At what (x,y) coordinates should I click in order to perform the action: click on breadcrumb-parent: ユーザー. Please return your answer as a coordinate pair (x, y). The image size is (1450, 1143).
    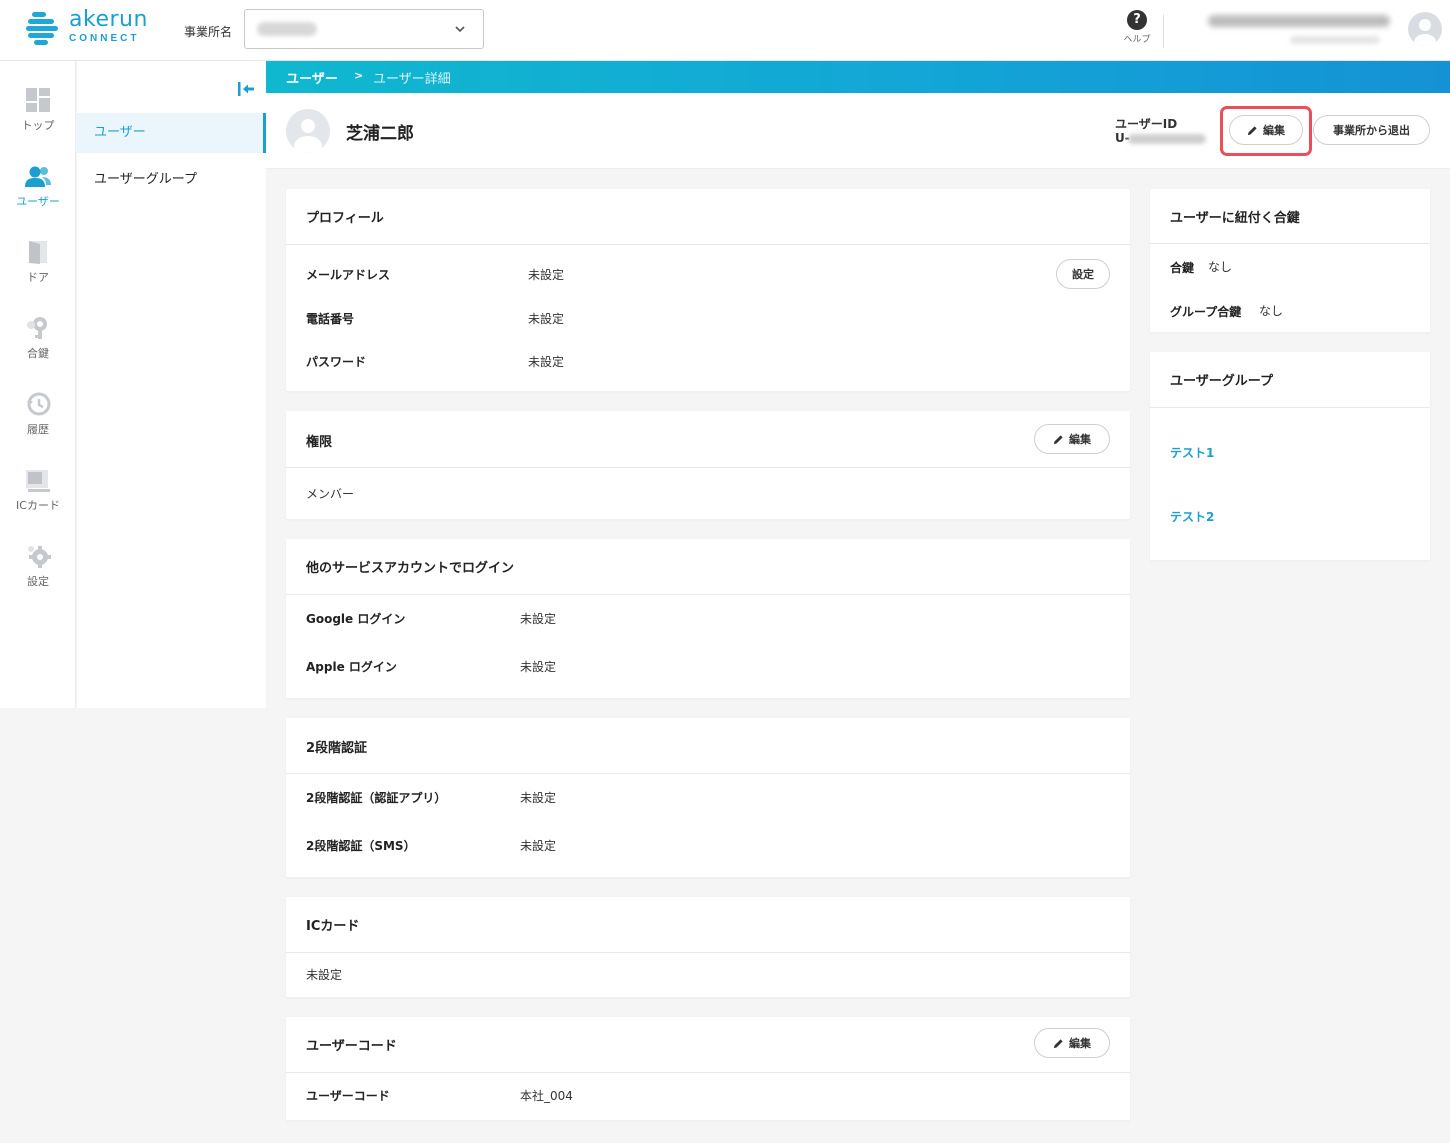
    Looking at the image, I should click on (312, 77).